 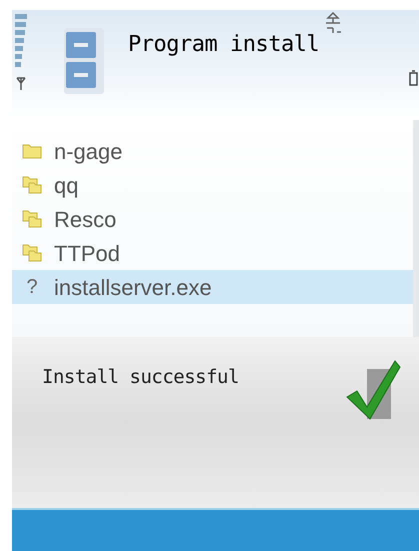 What do you see at coordinates (32, 151) in the screenshot?
I see `folder-icon` at bounding box center [32, 151].